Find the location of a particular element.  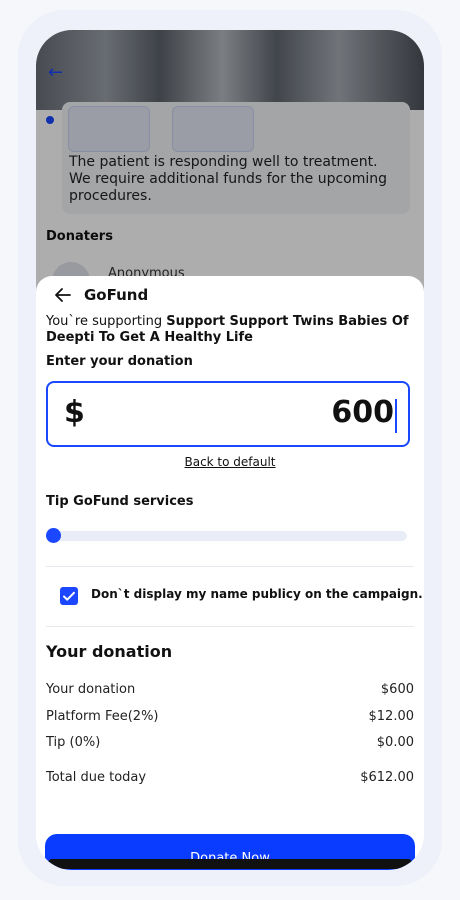

supporting-prefix: You`re supporting is located at coordinates (106, 321).